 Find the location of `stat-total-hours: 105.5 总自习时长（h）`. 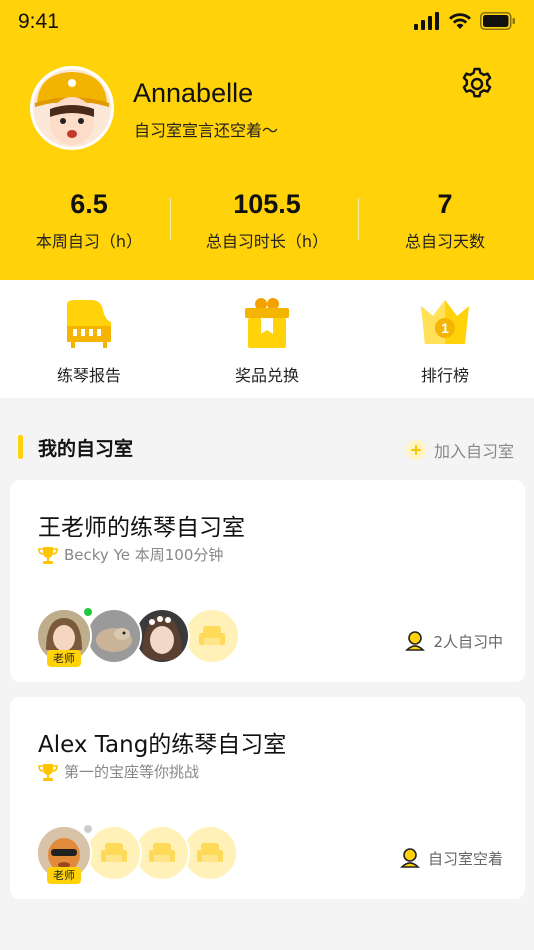

stat-total-hours: 105.5 总自习时长（h） is located at coordinates (267, 221).